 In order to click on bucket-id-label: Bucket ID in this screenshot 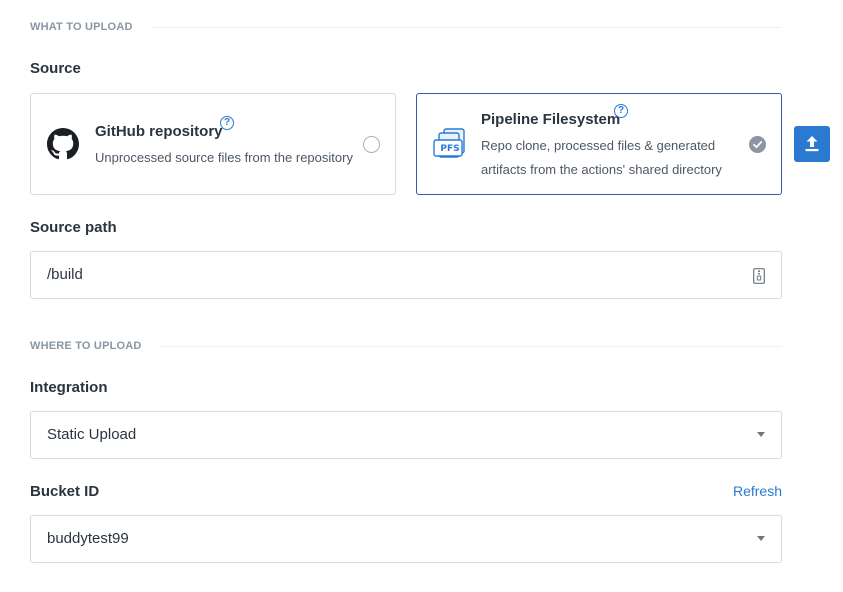, I will do `click(65, 491)`.